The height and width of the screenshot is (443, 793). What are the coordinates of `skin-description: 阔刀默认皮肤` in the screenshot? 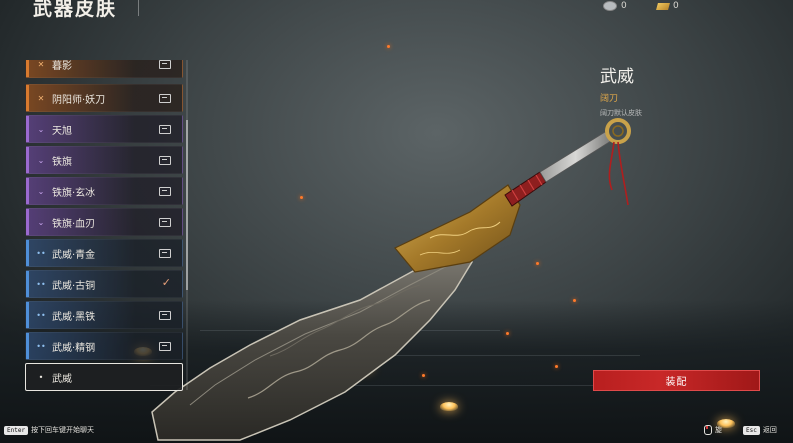 It's located at (621, 113).